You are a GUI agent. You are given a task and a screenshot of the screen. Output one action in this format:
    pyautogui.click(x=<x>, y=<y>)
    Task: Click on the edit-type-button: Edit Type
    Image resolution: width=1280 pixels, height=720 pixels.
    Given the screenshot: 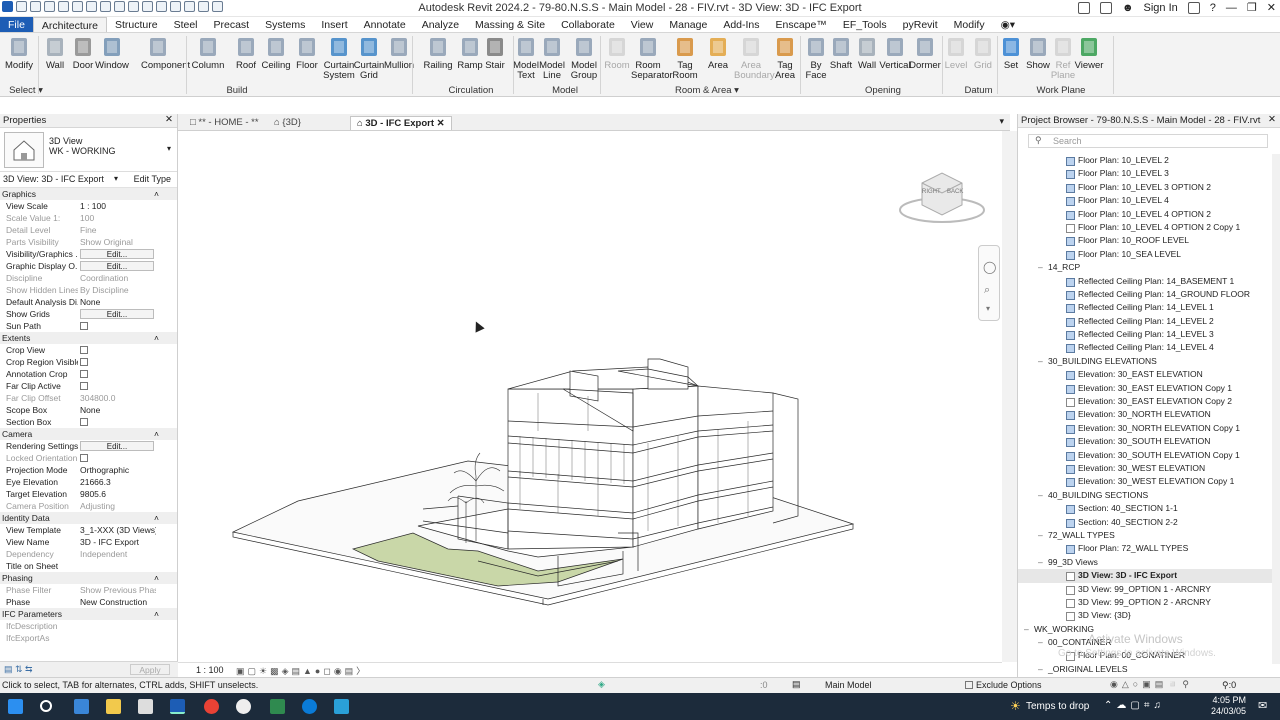 What is the action you would take?
    pyautogui.click(x=152, y=179)
    